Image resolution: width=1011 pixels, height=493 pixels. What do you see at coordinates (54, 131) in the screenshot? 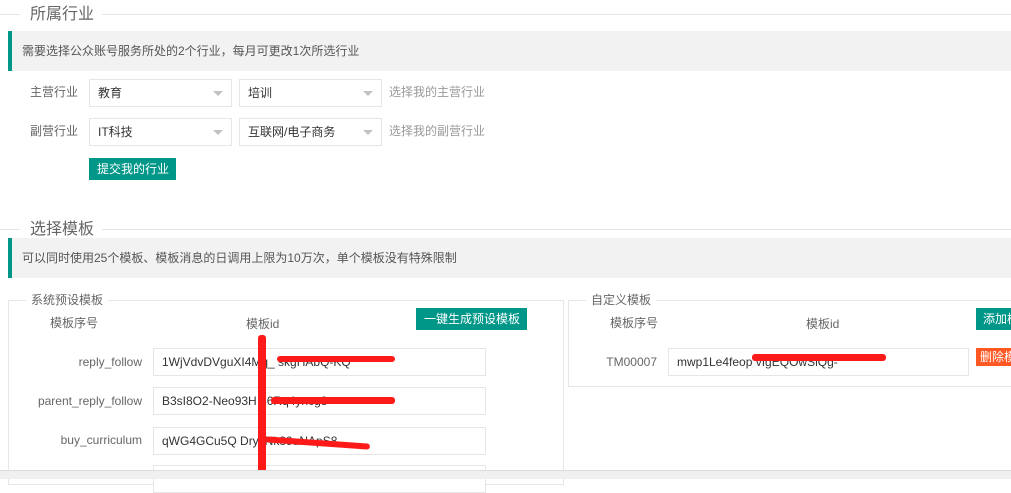
I see `secondary-industry-label: 副营行业` at bounding box center [54, 131].